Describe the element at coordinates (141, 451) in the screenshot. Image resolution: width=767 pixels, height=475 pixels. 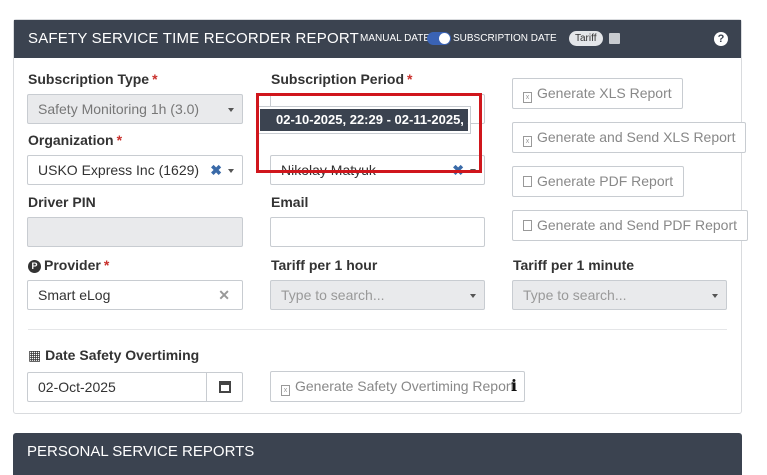
I see `personal-reports-title: PERSONAL SERVICE REPORTS` at that location.